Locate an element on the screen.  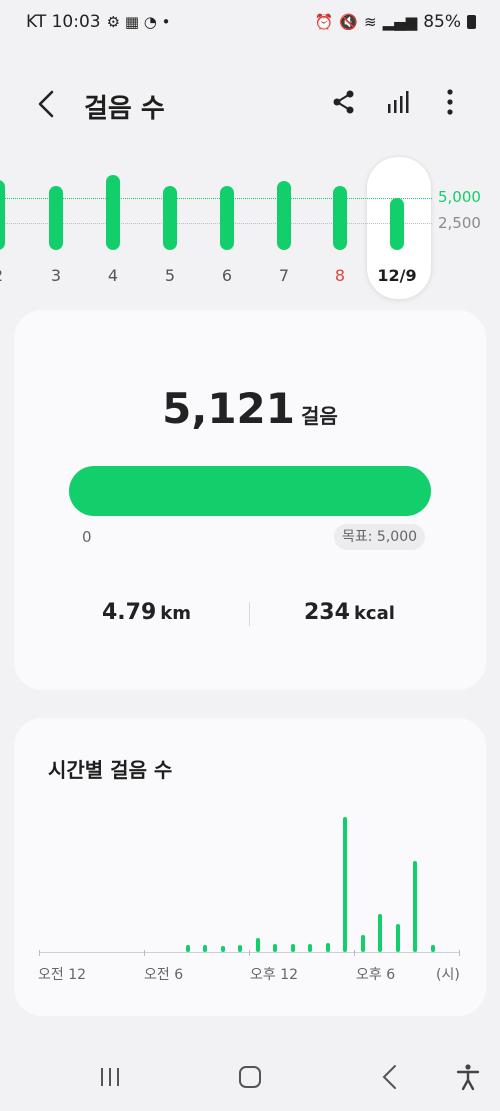
half-goal-value-label: 2,500 is located at coordinates (459, 223).